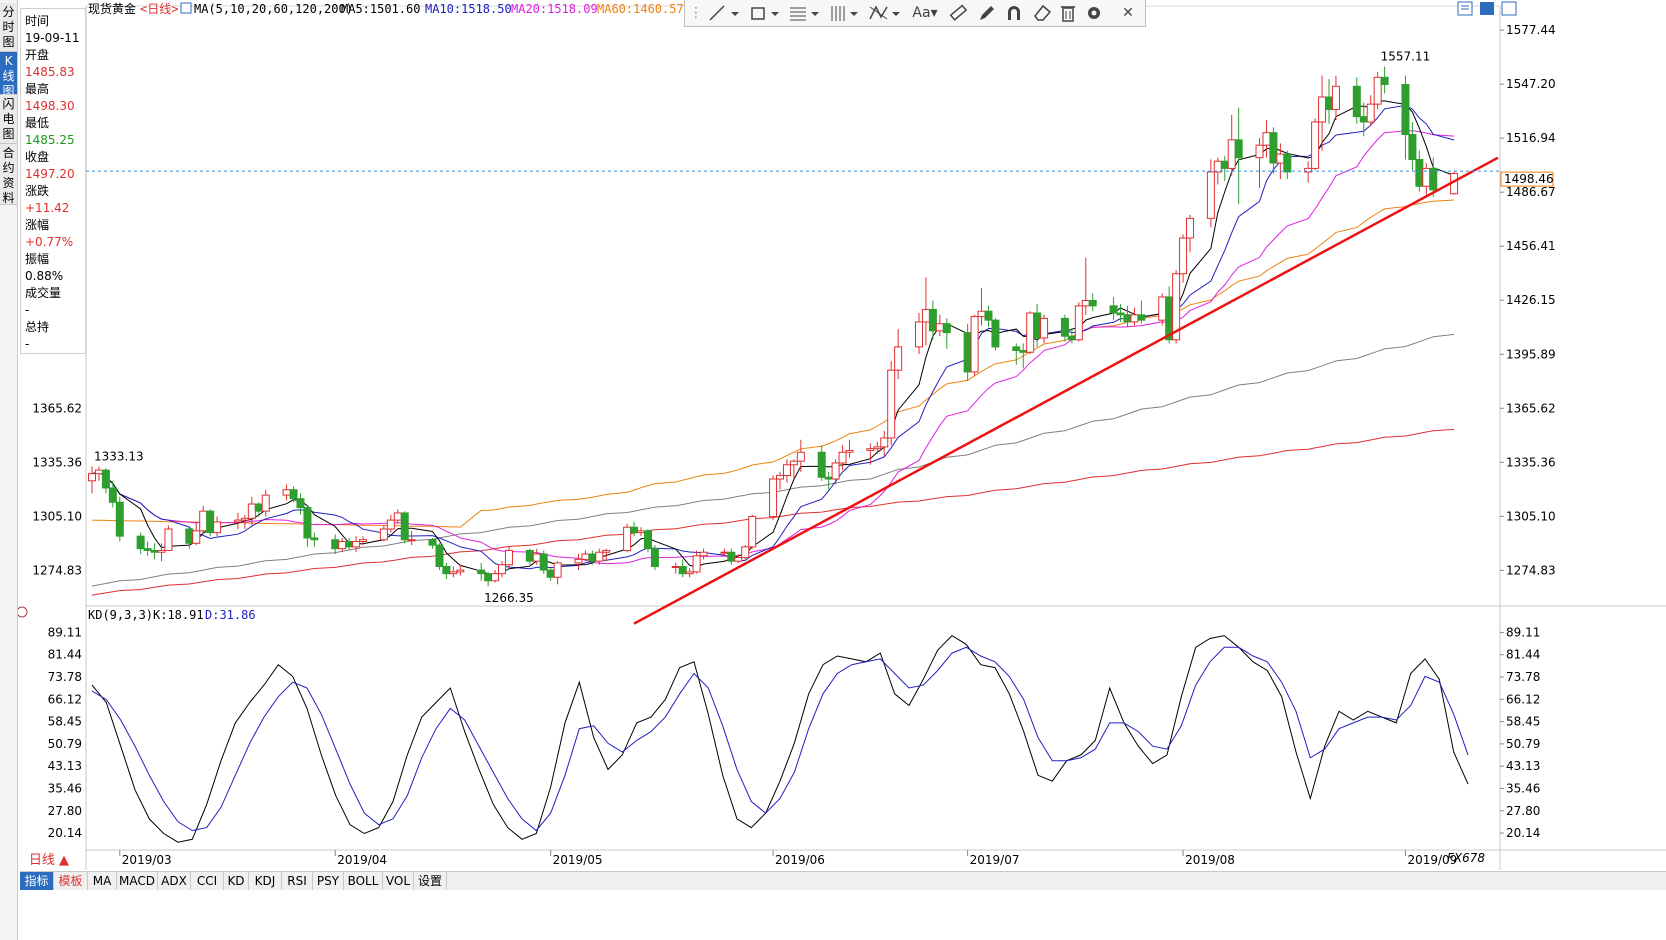  What do you see at coordinates (8, 75) in the screenshot?
I see `tab-kline: K线图` at bounding box center [8, 75].